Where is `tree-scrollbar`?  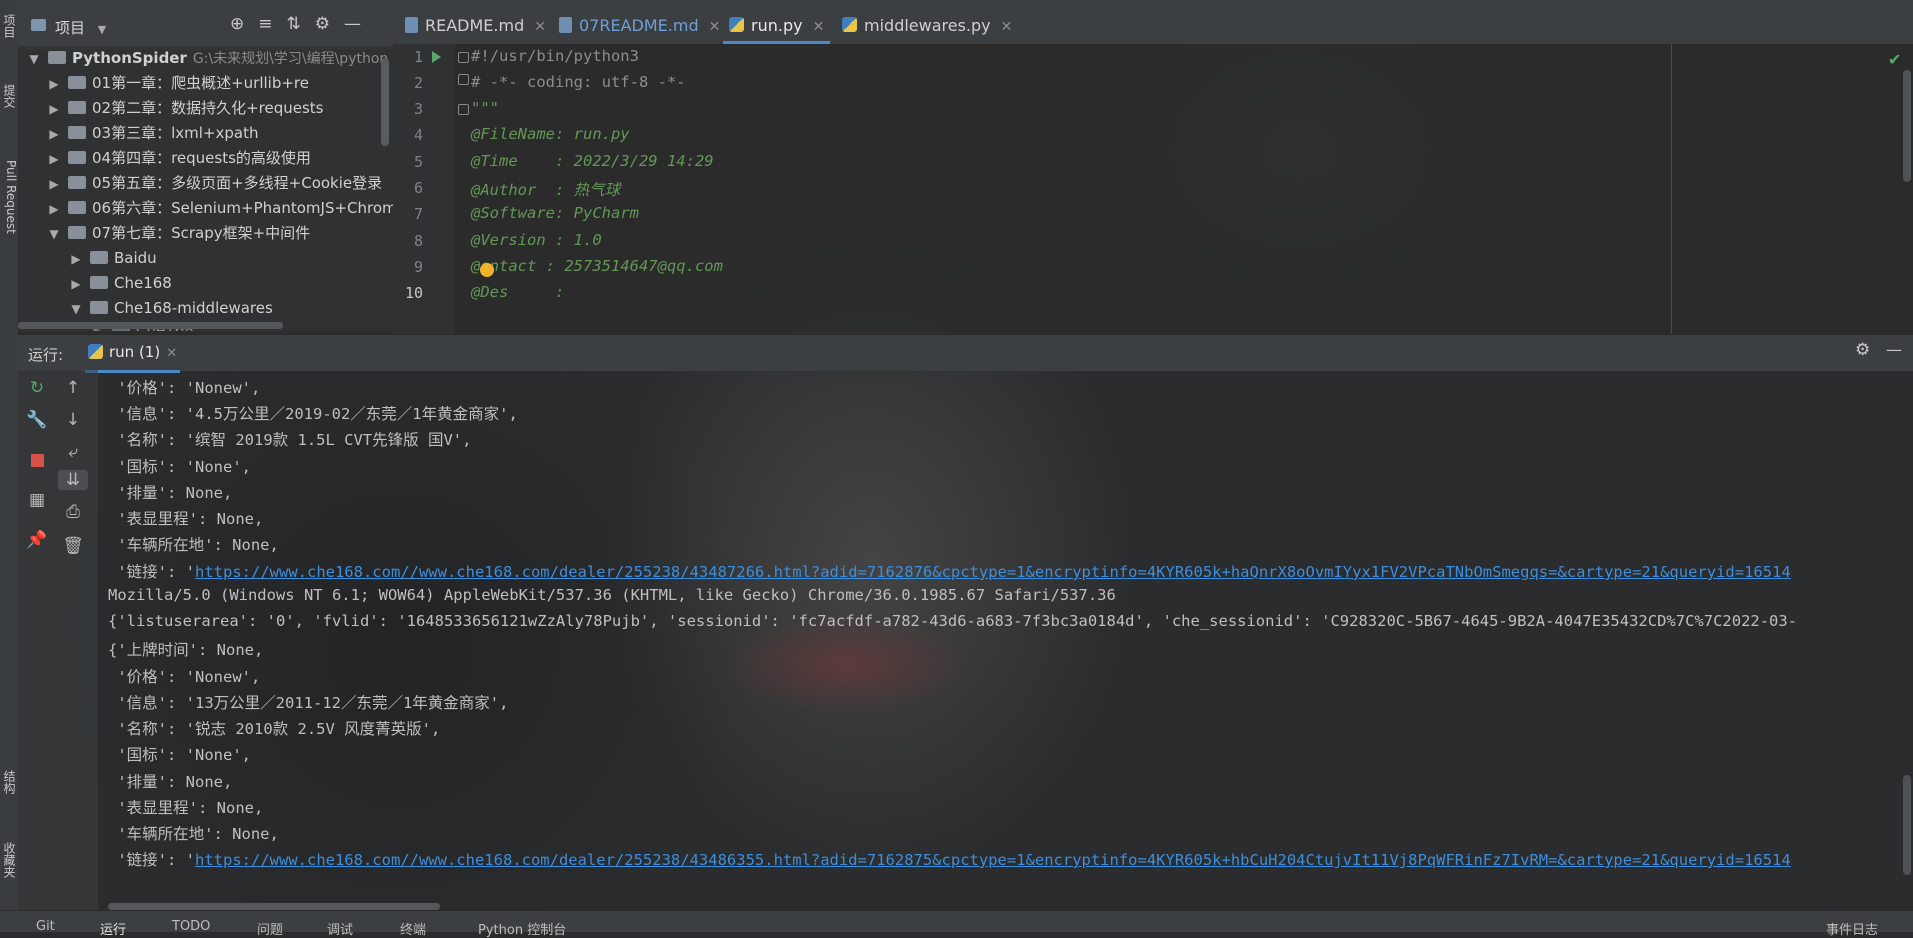
tree-scrollbar is located at coordinates (385, 102).